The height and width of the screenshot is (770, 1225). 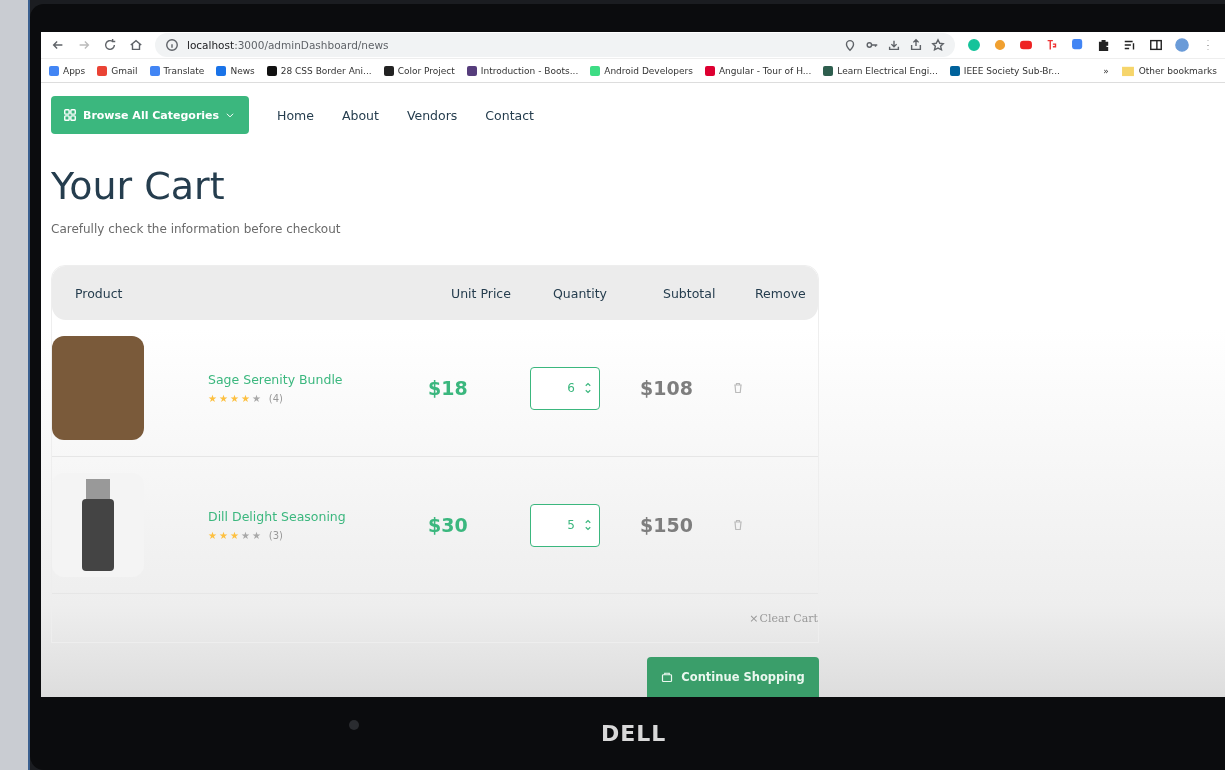 What do you see at coordinates (136, 45) in the screenshot?
I see `home-icon` at bounding box center [136, 45].